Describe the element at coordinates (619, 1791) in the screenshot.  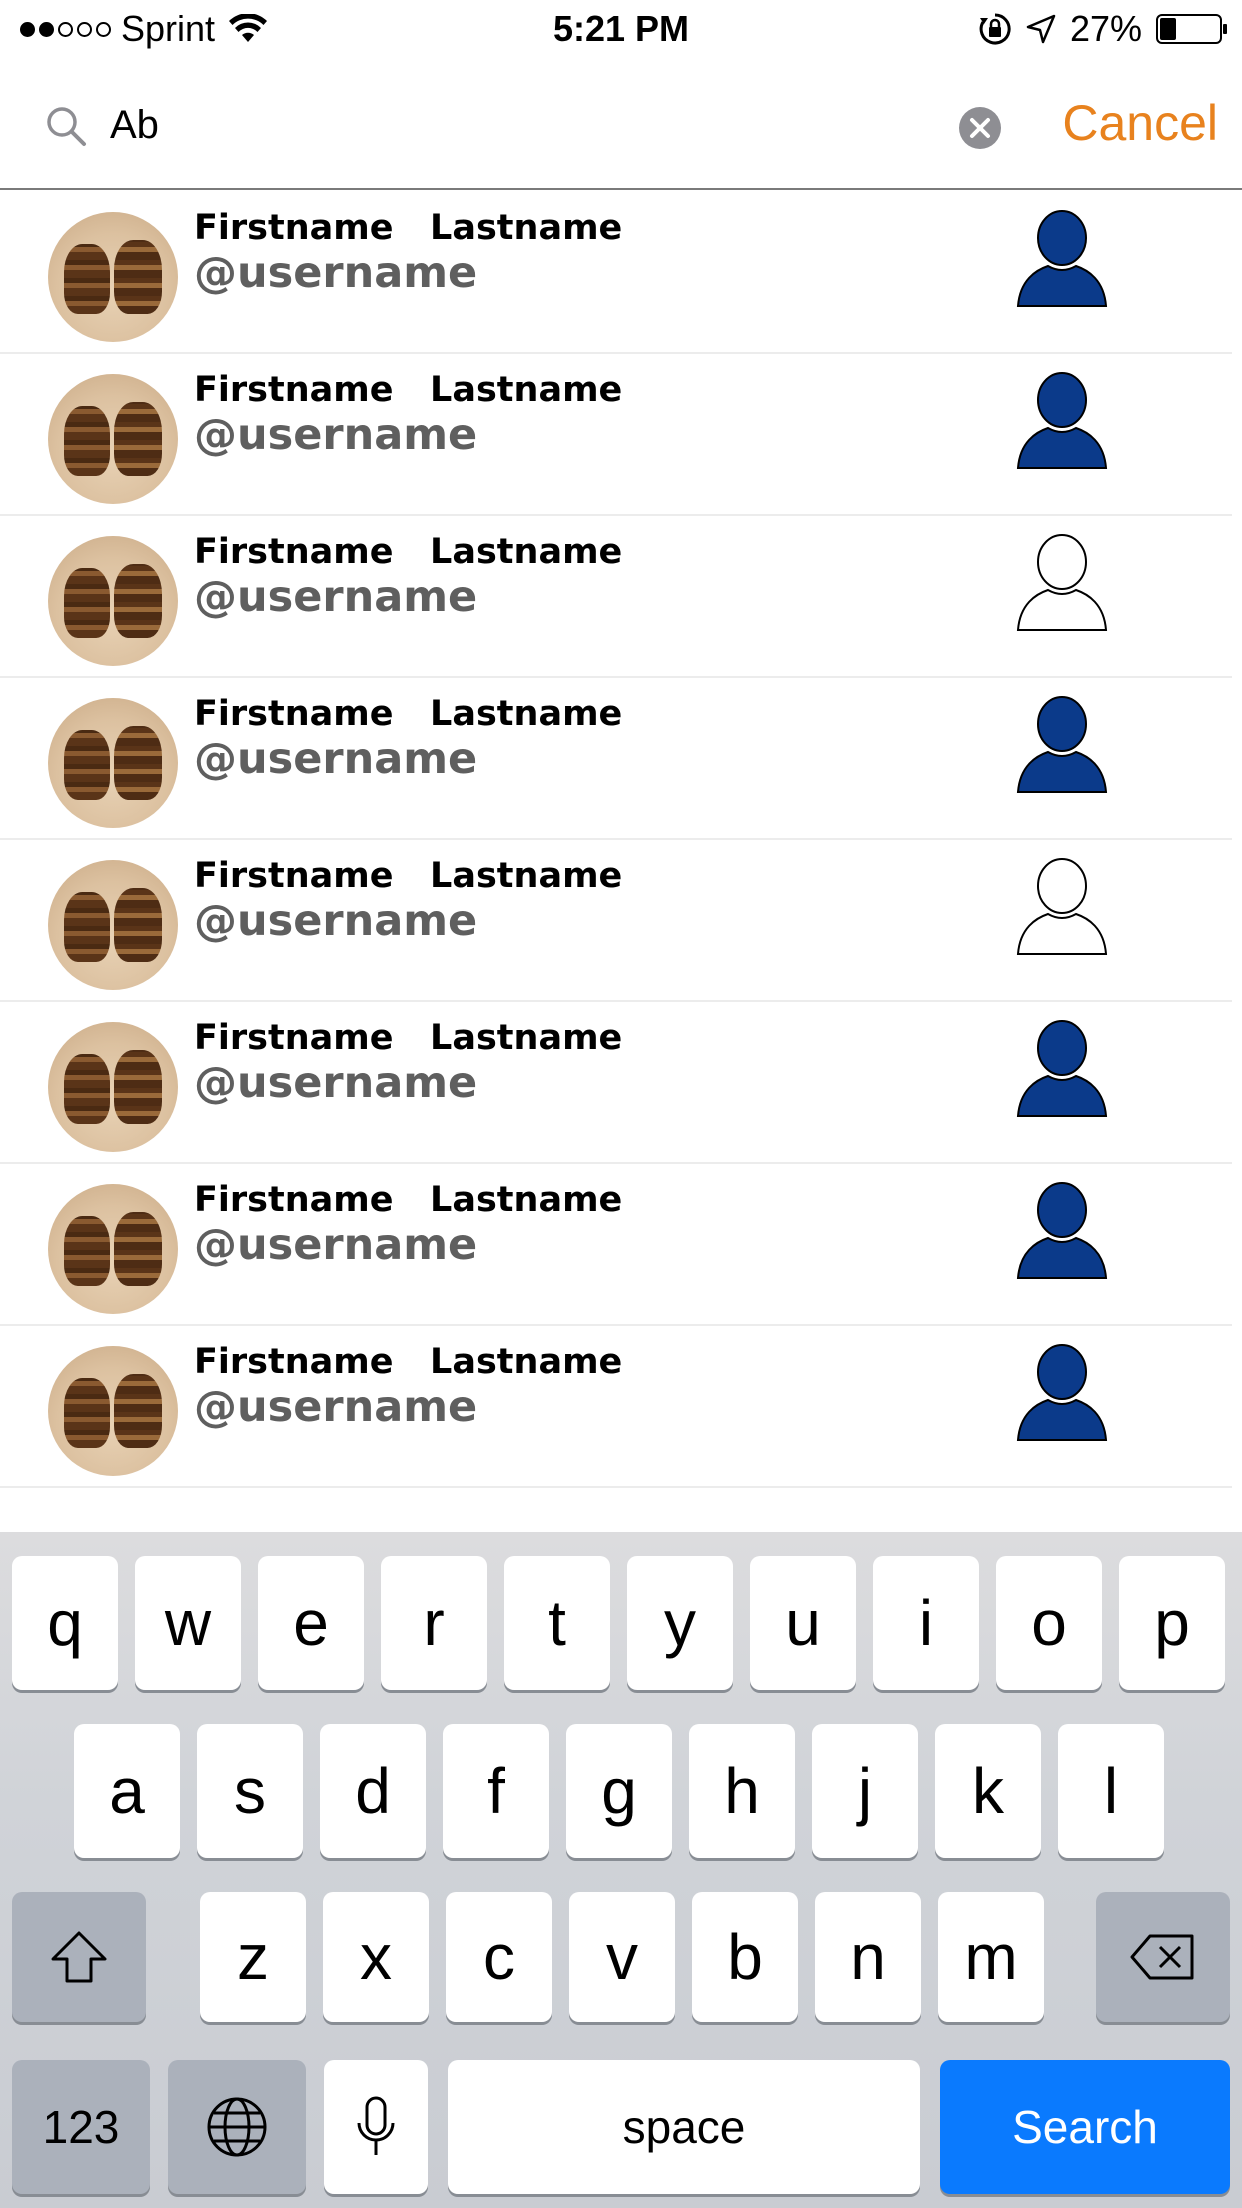
I see `key-g: g` at that location.